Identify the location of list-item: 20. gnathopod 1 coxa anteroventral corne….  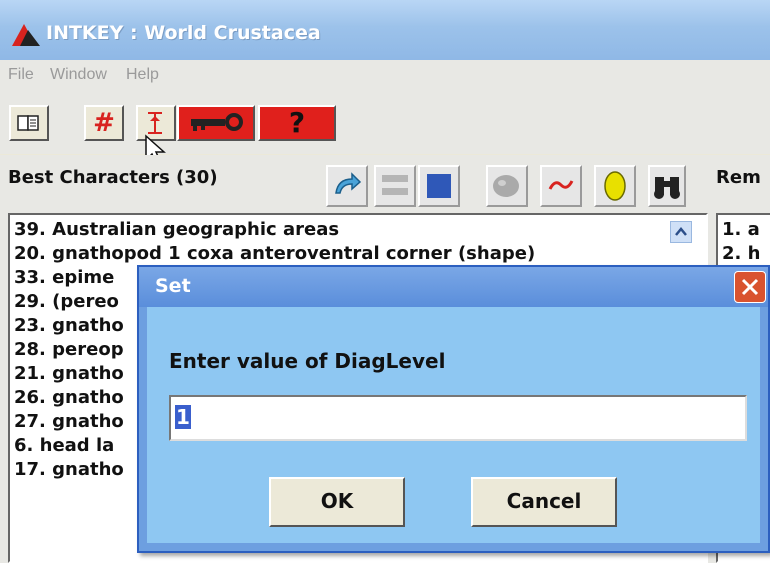
(274, 255).